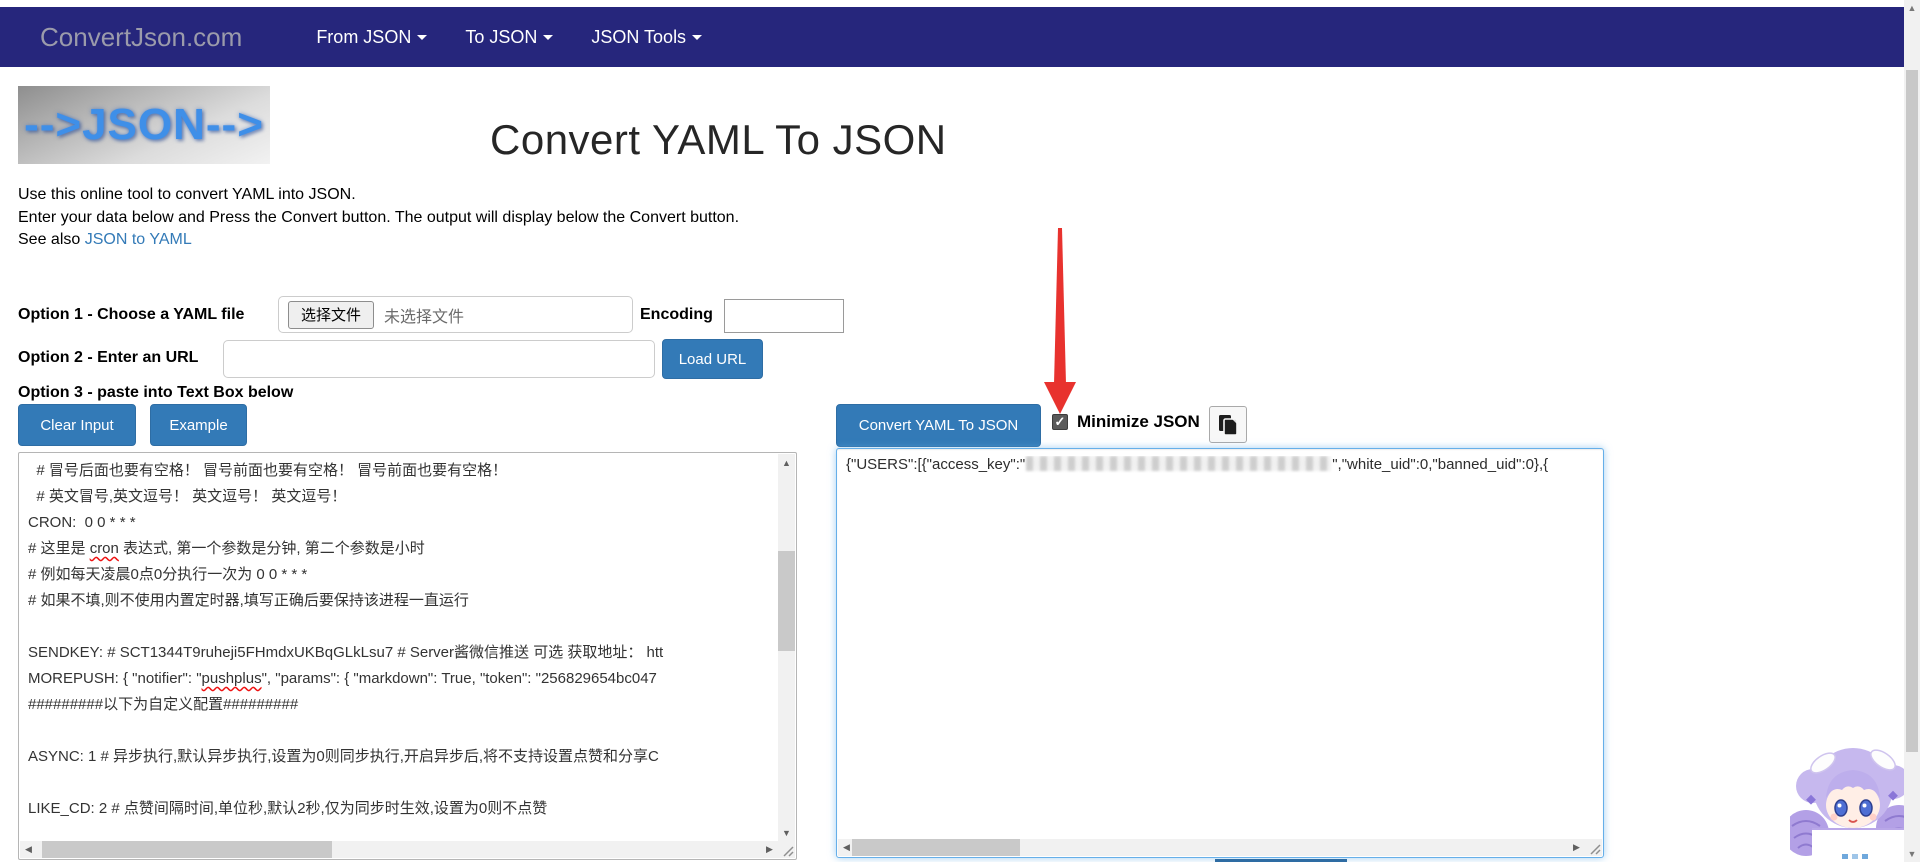 Image resolution: width=1920 pixels, height=862 pixels. I want to click on copy-icon, so click(1228, 425).